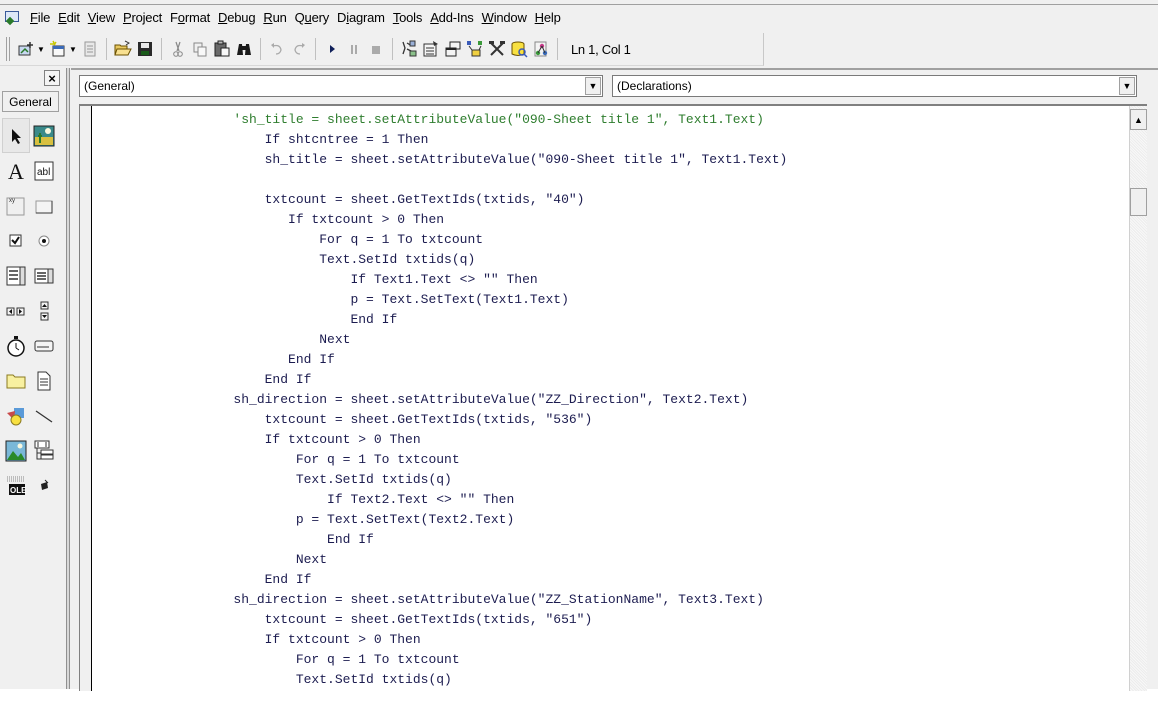 This screenshot has height=715, width=1158. What do you see at coordinates (431, 49) in the screenshot?
I see `properties-window-button` at bounding box center [431, 49].